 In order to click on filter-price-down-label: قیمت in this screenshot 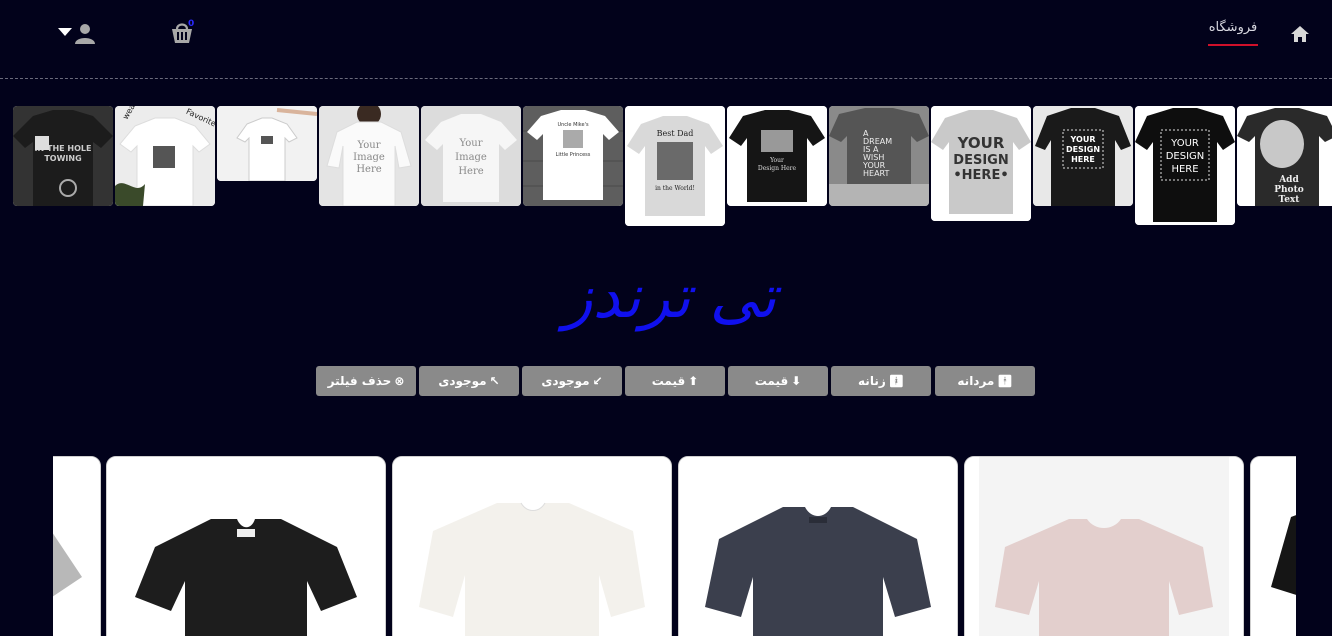, I will do `click(771, 381)`.